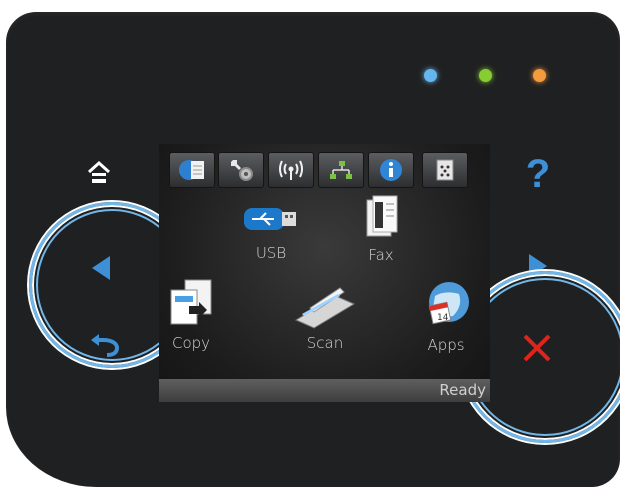  I want to click on home-button, so click(99, 173).